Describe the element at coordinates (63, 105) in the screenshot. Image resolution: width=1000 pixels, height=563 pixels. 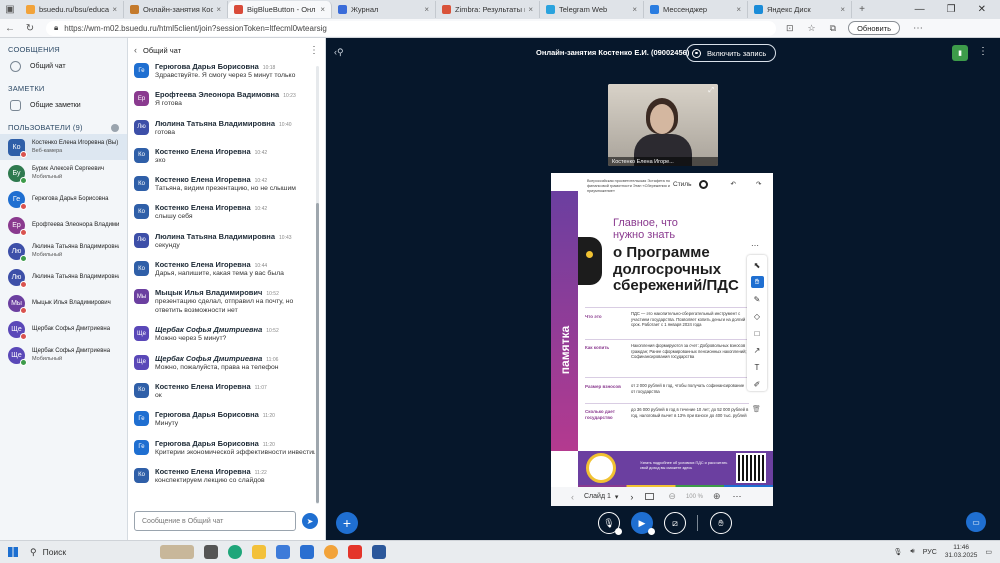
I see `shared-notes-item: Общие заметки` at that location.